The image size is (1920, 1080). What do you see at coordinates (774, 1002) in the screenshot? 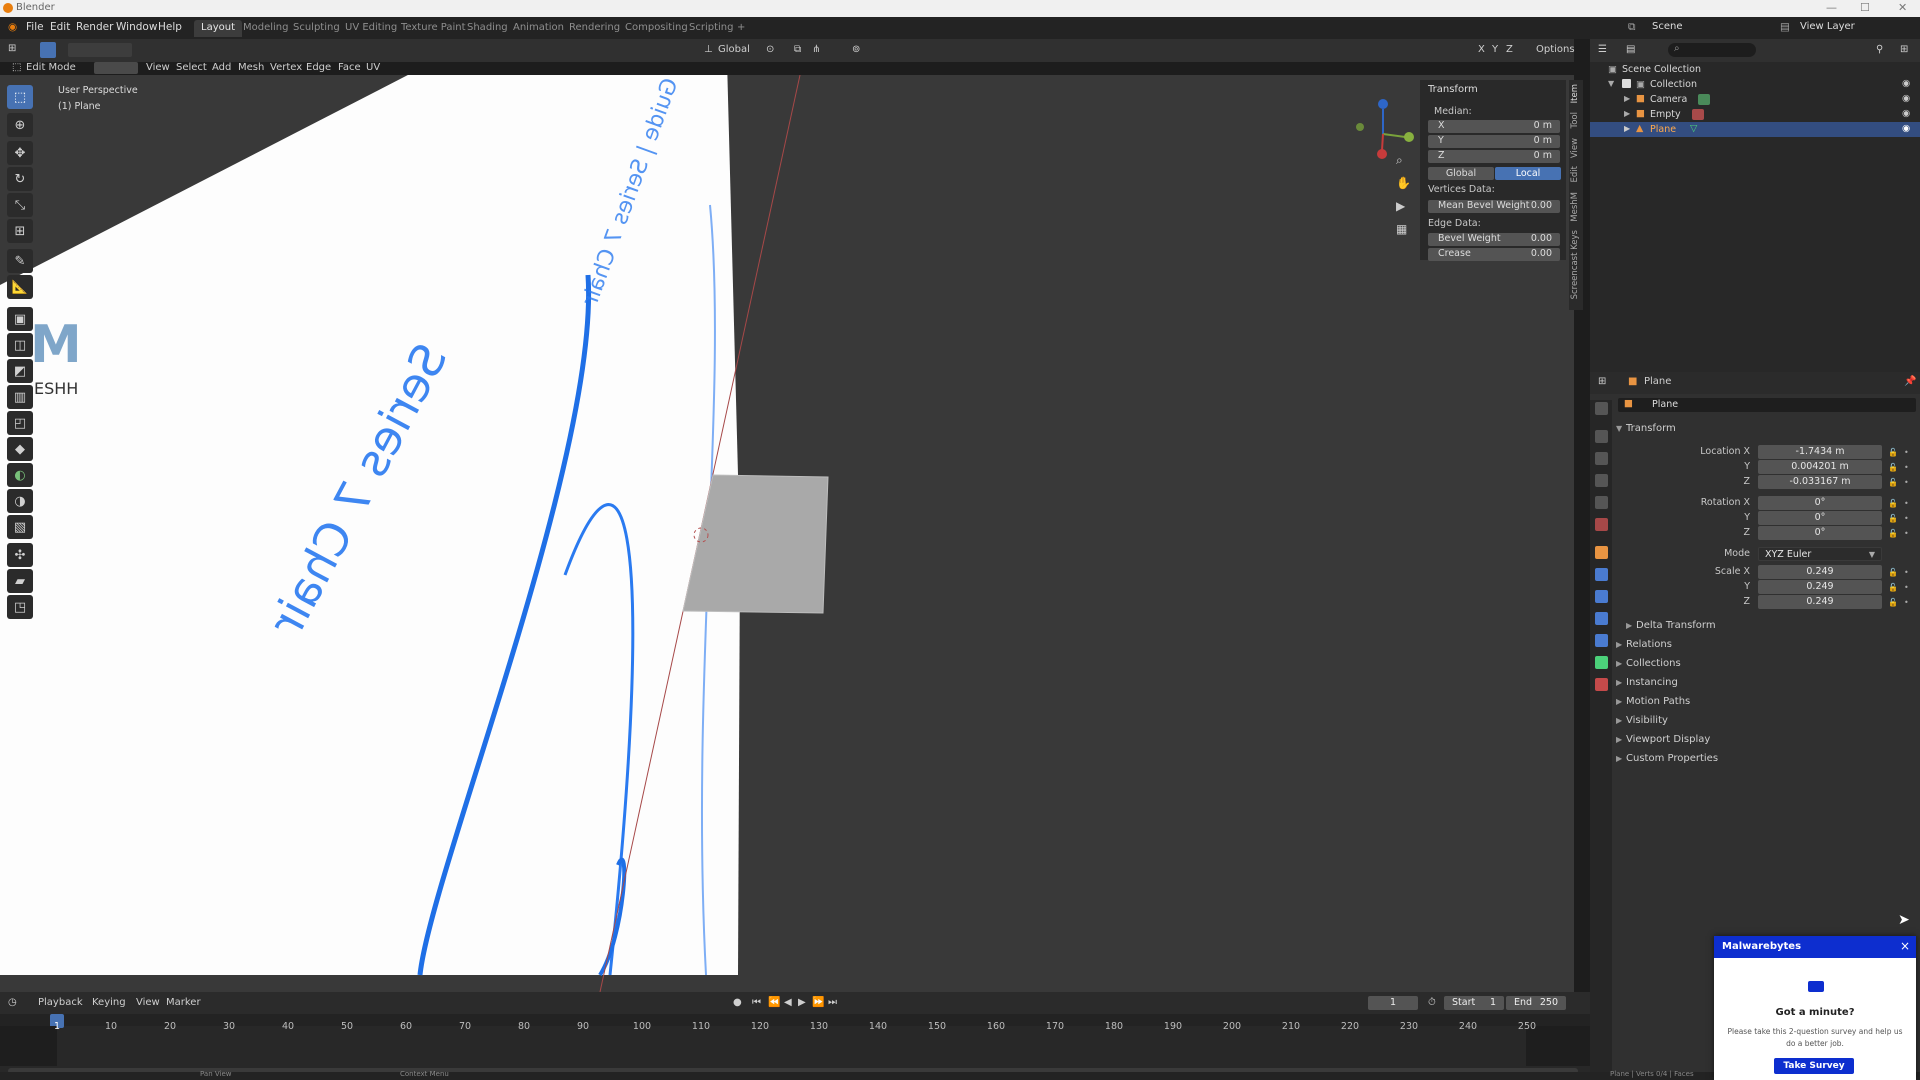
I see `prev-keyframe-icon: ⏪` at bounding box center [774, 1002].